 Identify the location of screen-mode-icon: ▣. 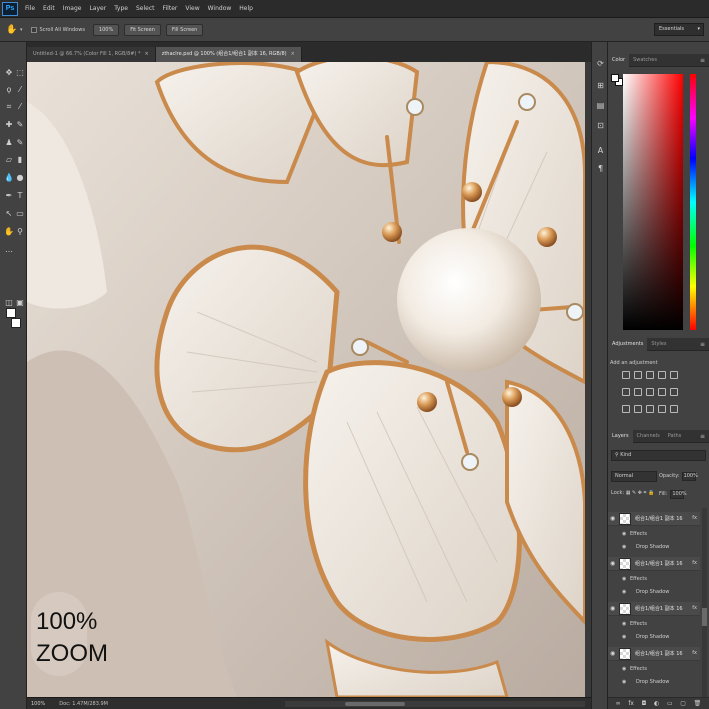
(20, 303).